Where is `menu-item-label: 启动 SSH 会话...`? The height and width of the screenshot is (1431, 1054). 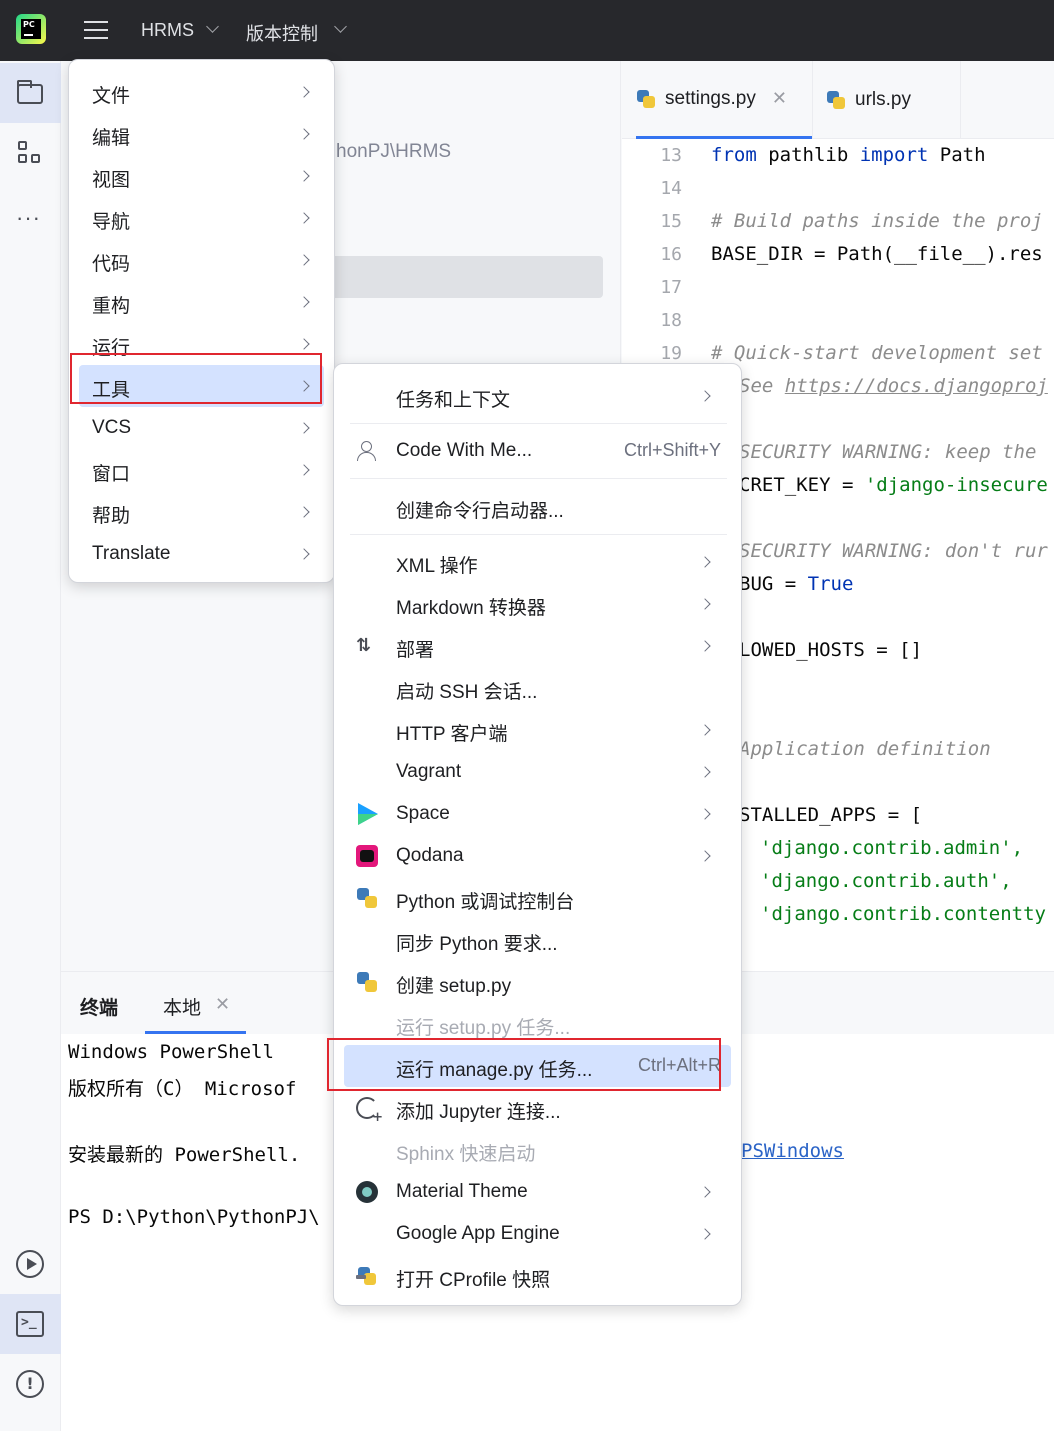 menu-item-label: 启动 SSH 会话... is located at coordinates (467, 692).